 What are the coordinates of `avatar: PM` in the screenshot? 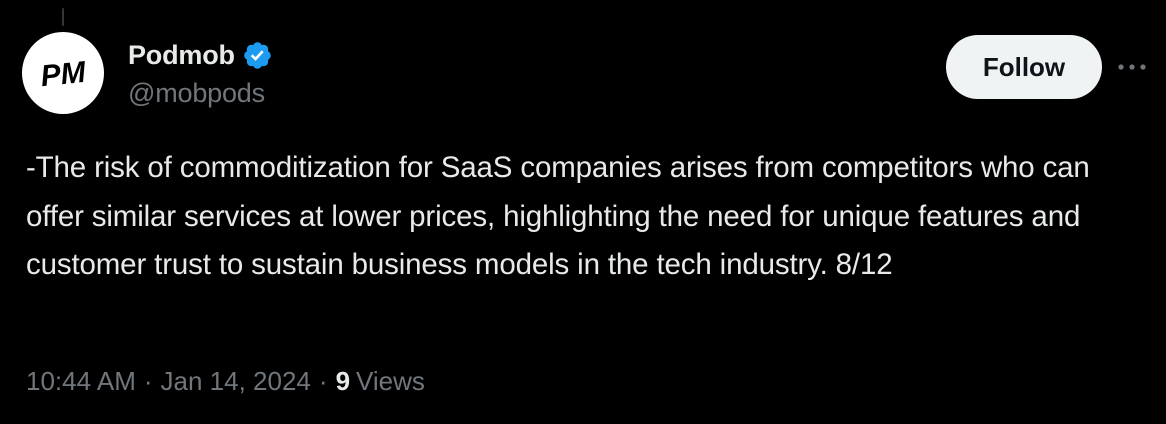 It's located at (63, 73).